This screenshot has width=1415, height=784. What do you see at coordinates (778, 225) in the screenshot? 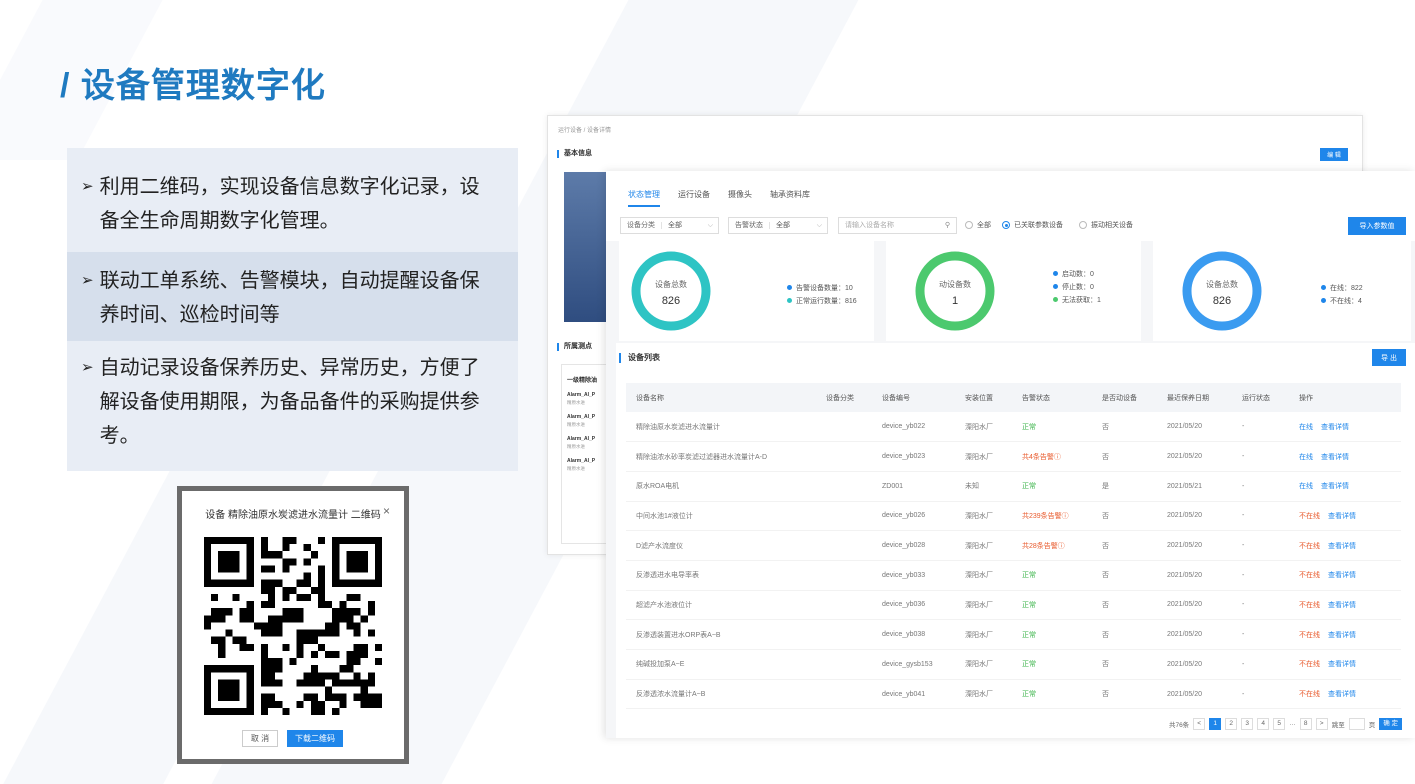
I see `alarm-status-select: 告警状态 全部 ⌵` at bounding box center [778, 225].